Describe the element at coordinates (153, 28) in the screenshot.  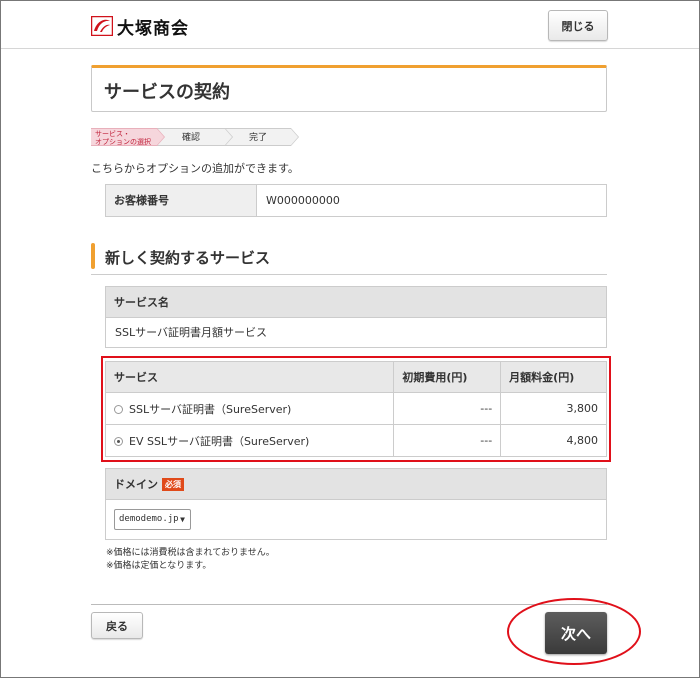
I see `logo-text: 大塚商会` at that location.